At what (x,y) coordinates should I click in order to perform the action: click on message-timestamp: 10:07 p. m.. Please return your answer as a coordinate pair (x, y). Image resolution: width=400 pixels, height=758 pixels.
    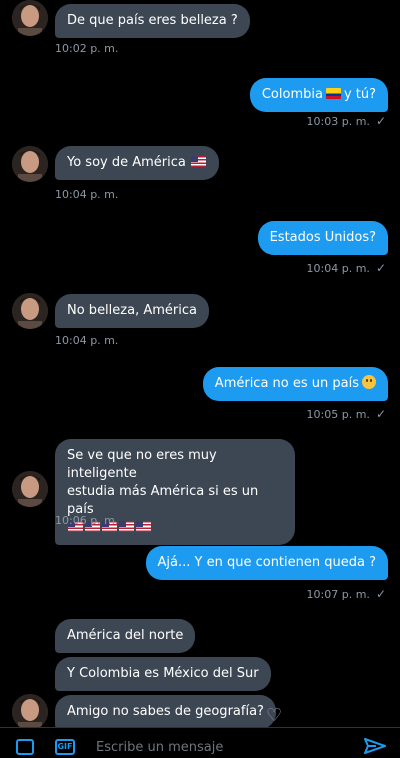
    Looking at the image, I should click on (338, 594).